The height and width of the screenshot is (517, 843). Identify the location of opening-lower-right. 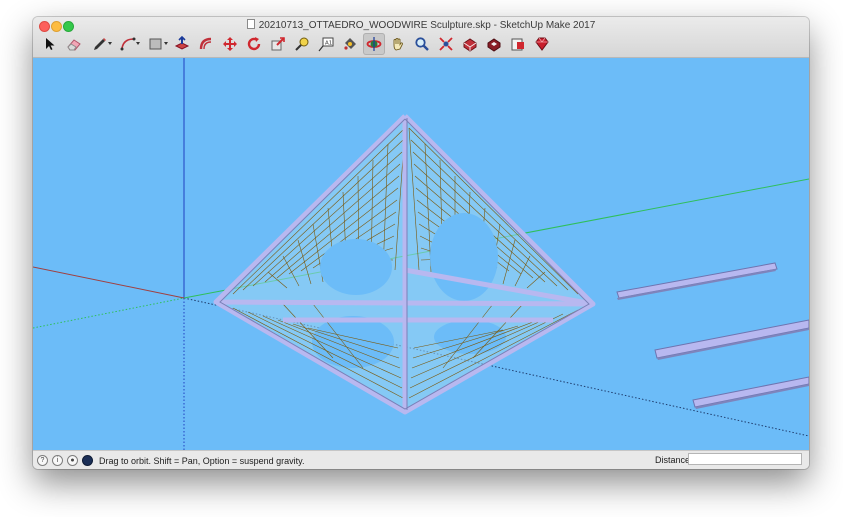
(470, 337).